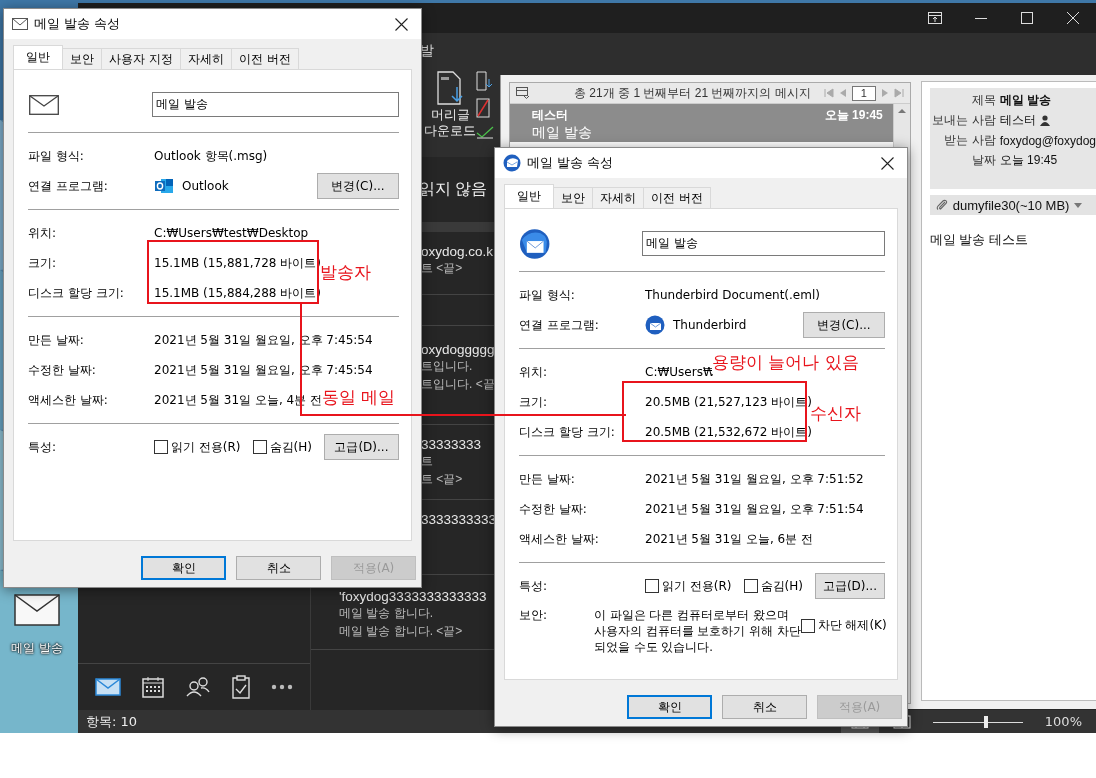 This screenshot has height=778, width=1096. I want to click on dialog-title: 메일 발송 속성, so click(77, 24).